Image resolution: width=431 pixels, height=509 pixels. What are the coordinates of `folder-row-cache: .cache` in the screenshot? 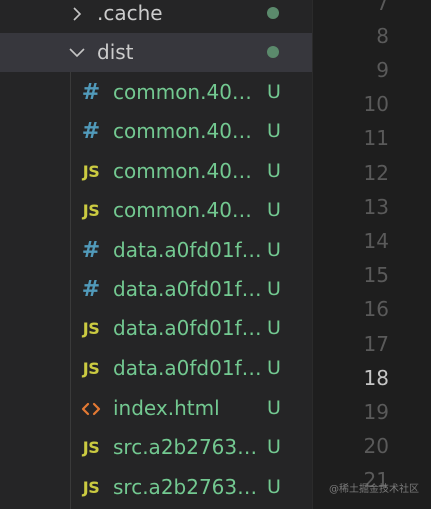 It's located at (156, 16).